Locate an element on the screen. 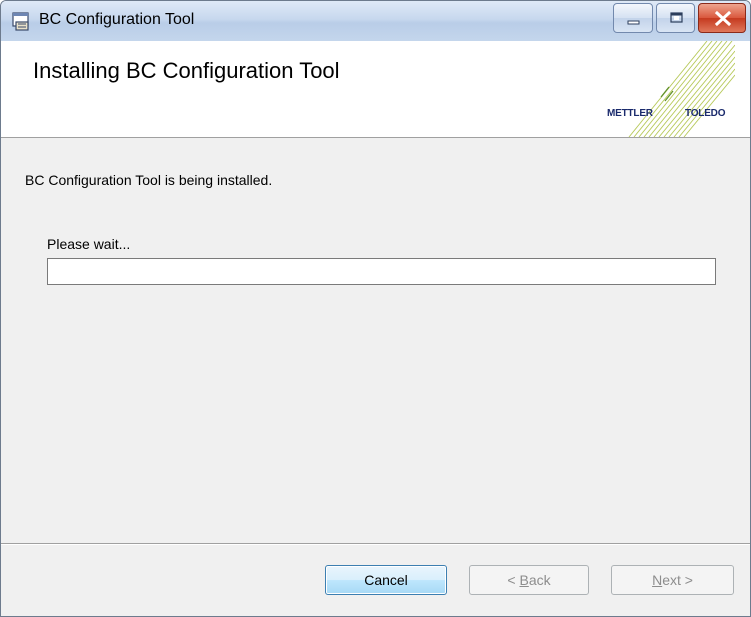 Image resolution: width=751 pixels, height=617 pixels. logo-text-mettler: METTLER is located at coordinates (630, 113).